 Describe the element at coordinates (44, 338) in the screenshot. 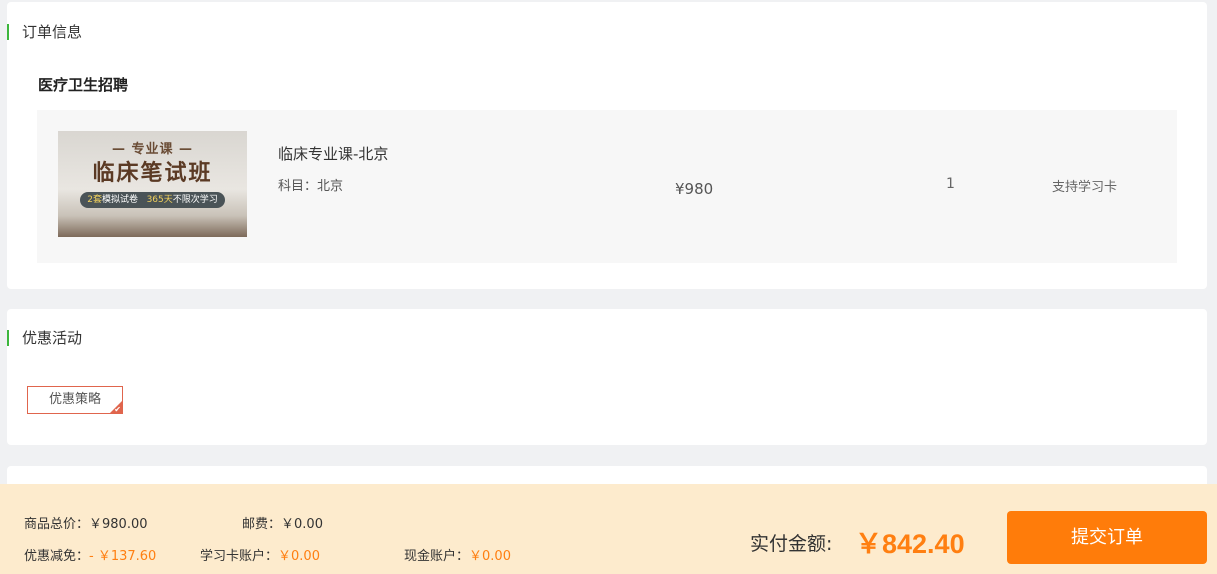

I see `promo-title: 优惠活动` at that location.